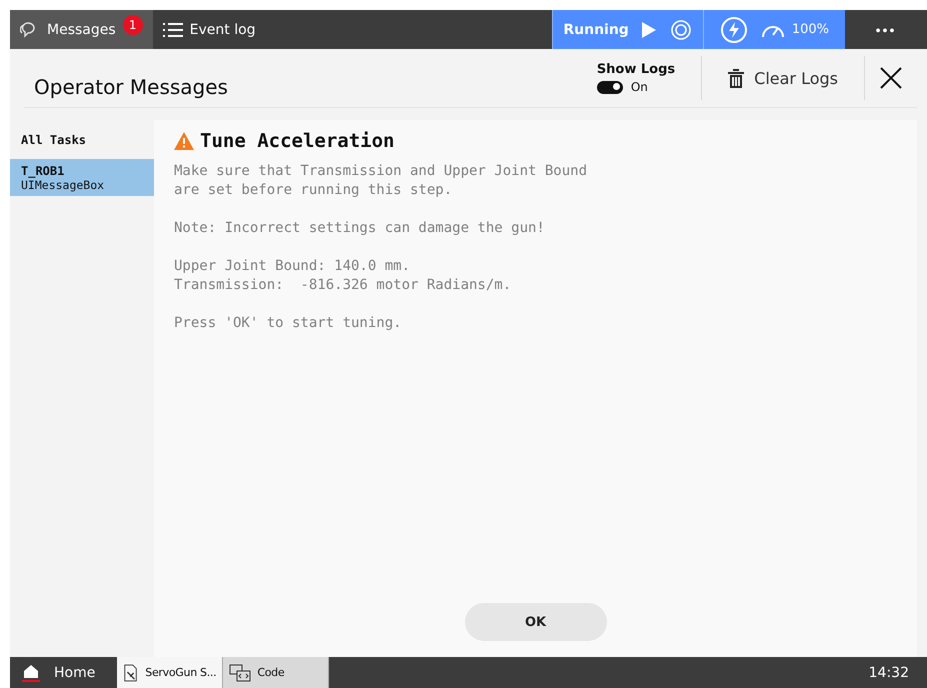 The image size is (927, 688). Describe the element at coordinates (81, 29) in the screenshot. I see `top-tab: Messages 1` at that location.